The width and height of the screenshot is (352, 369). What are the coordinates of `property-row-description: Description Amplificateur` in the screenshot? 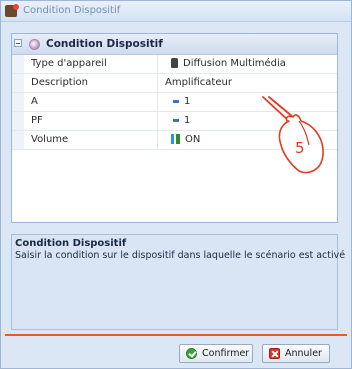 It's located at (174, 83).